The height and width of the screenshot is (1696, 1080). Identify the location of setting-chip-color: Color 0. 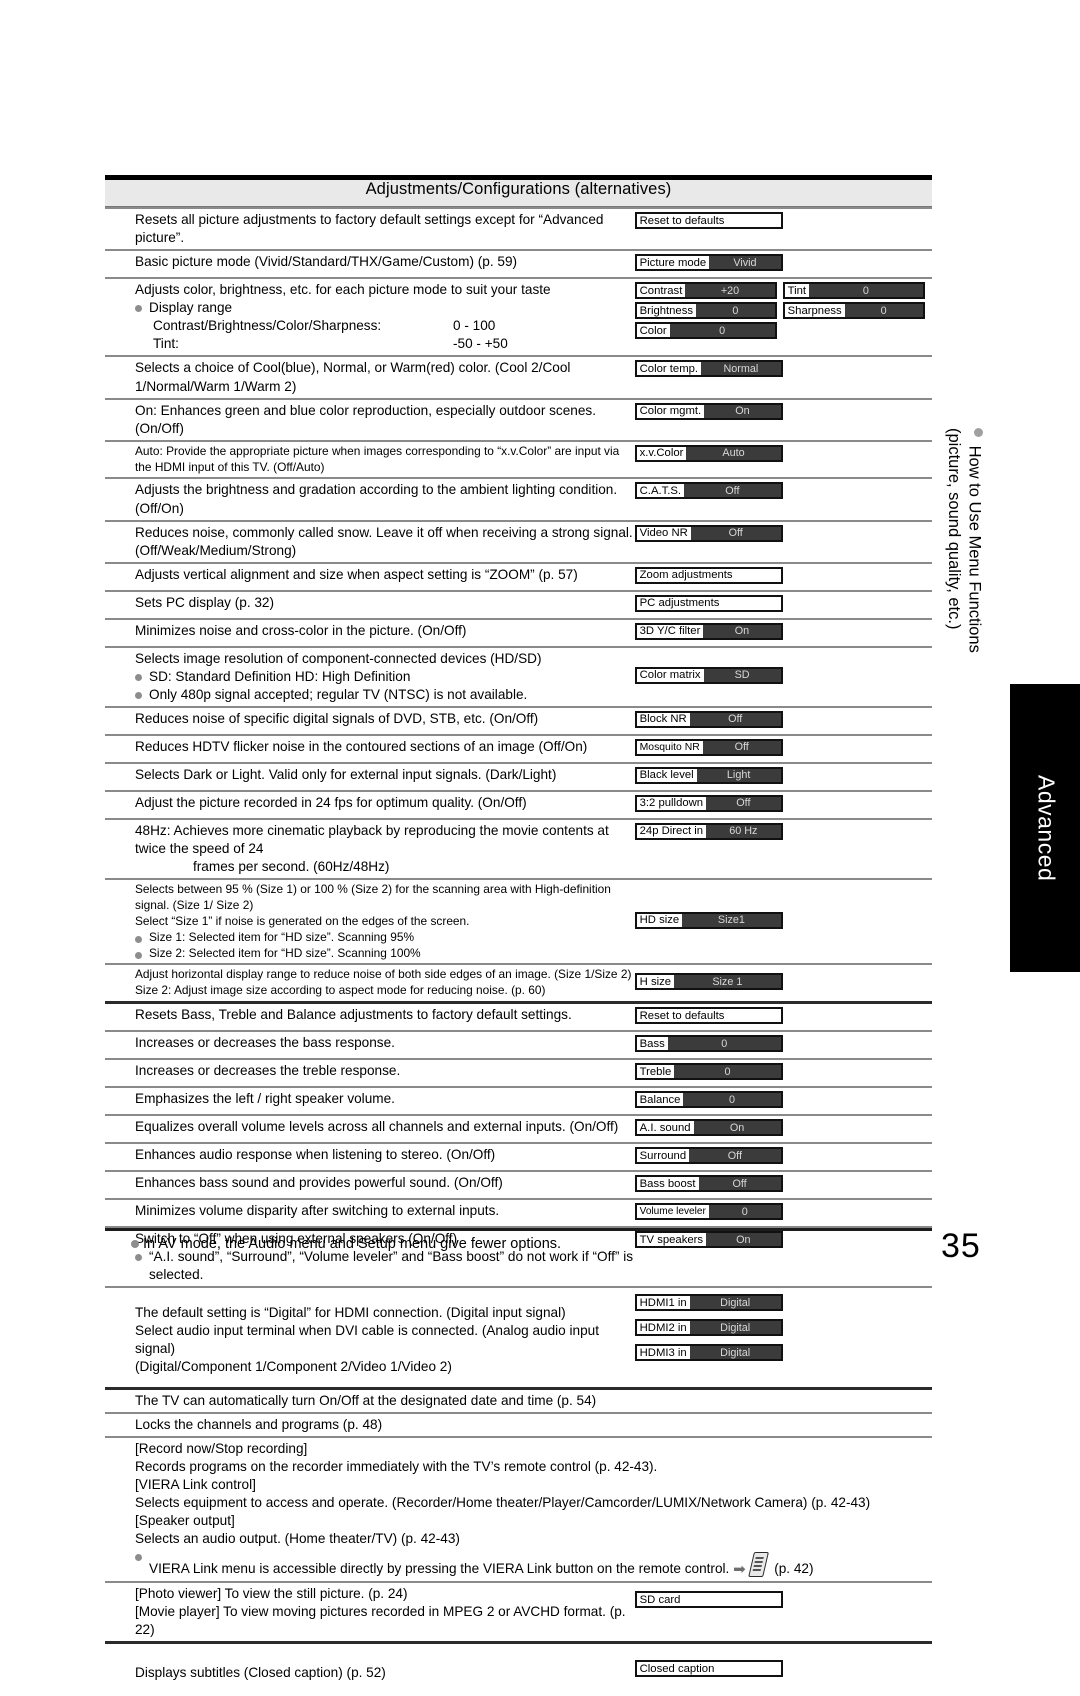
(705, 331).